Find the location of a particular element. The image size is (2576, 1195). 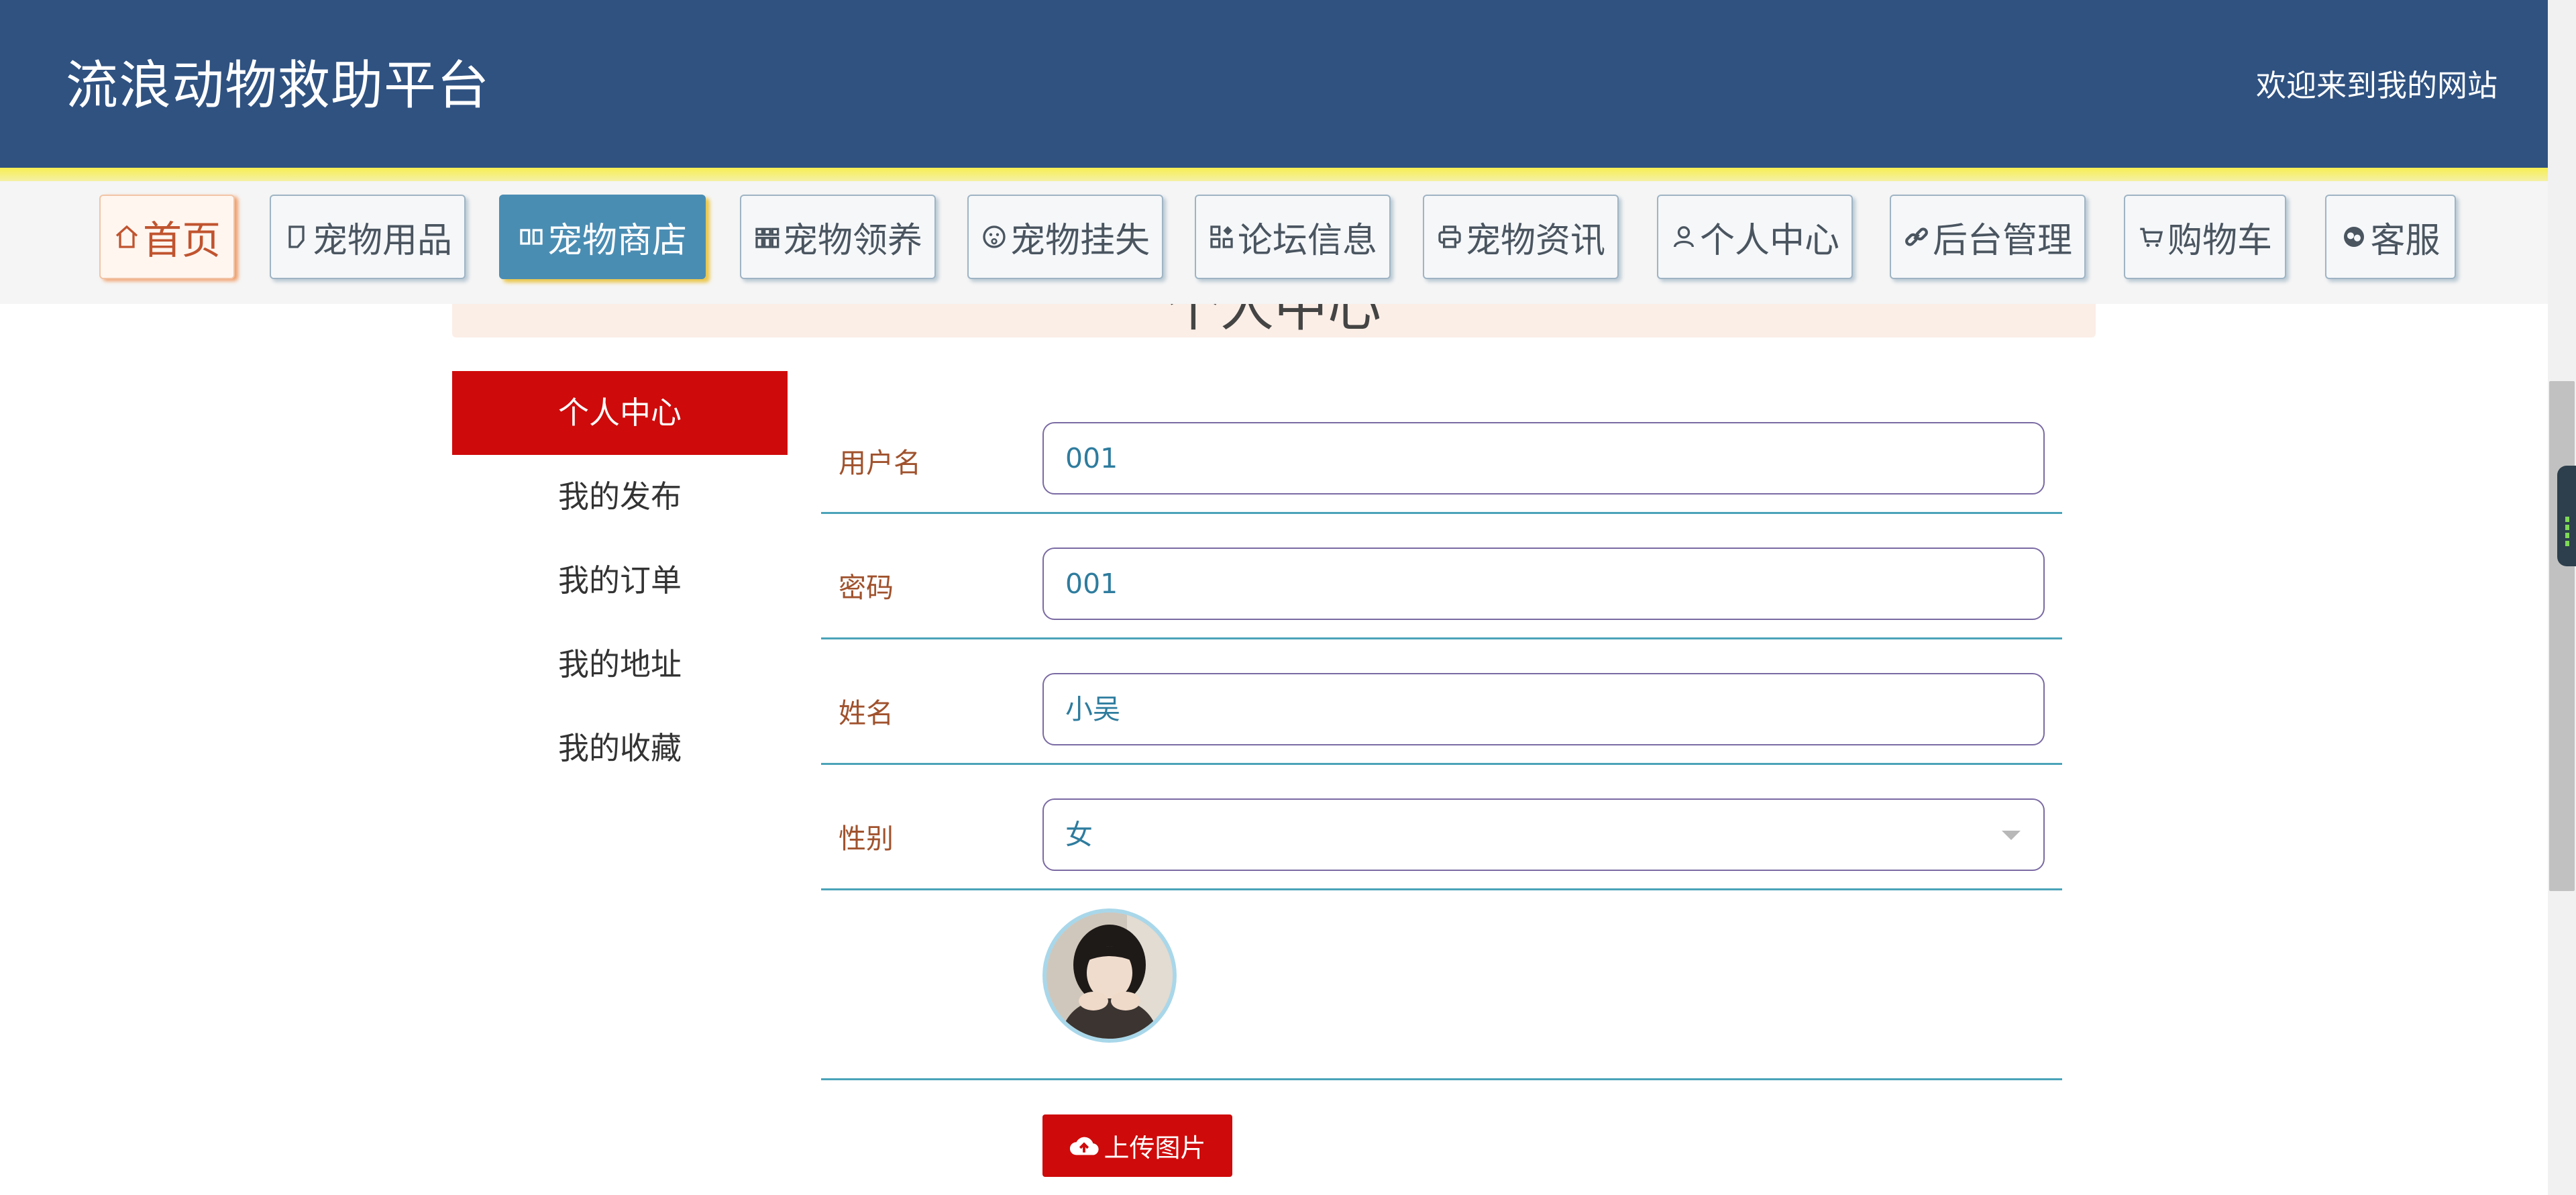

avatar is located at coordinates (1109, 975).